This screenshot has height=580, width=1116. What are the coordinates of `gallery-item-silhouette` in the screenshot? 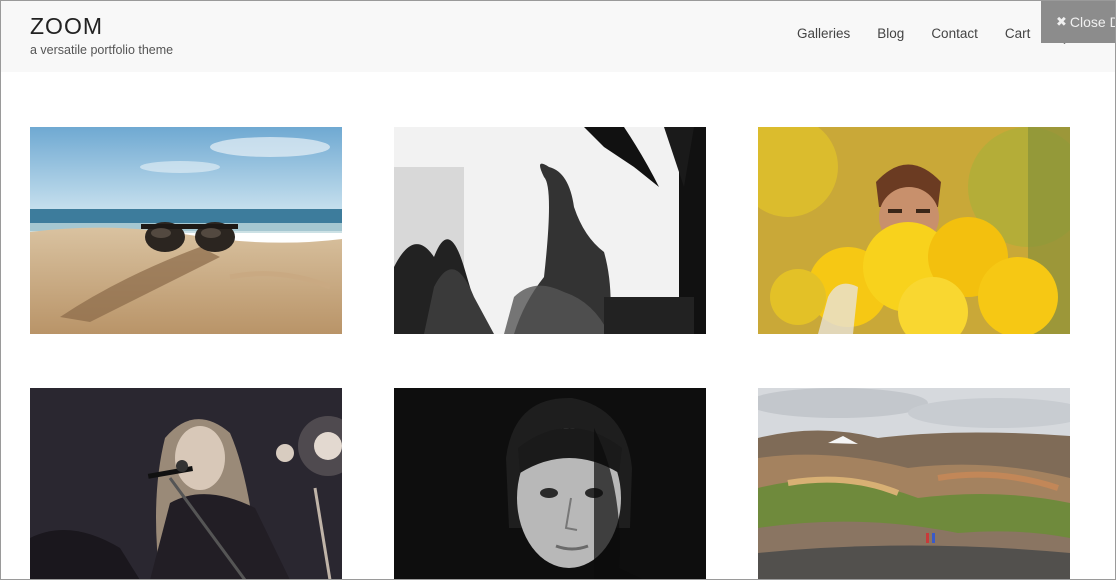 It's located at (550, 230).